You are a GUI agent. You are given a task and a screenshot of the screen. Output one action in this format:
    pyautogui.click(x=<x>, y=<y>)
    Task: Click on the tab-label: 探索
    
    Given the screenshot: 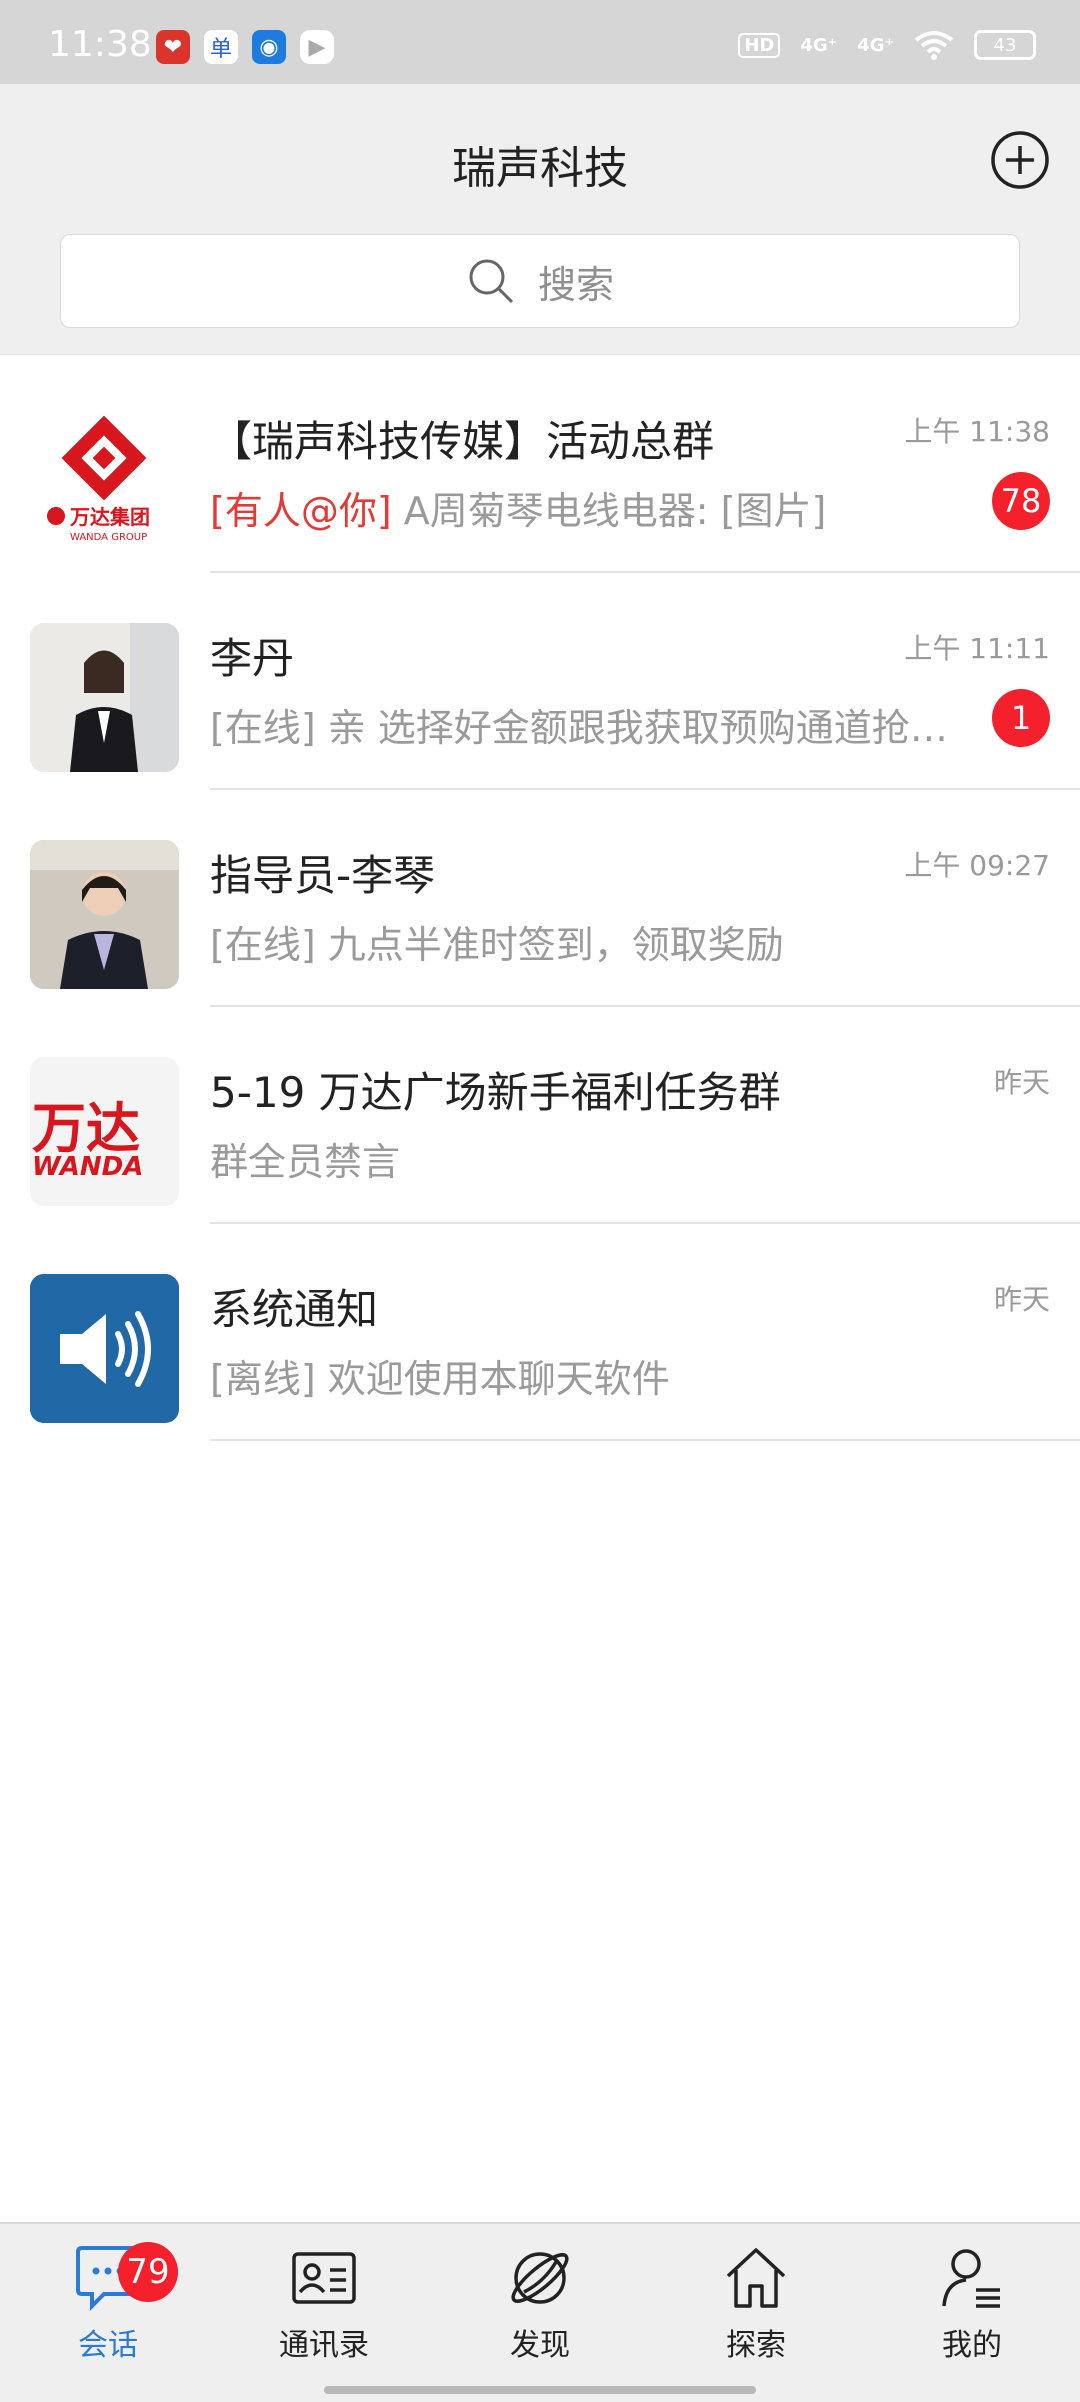 What is the action you would take?
    pyautogui.click(x=756, y=2345)
    